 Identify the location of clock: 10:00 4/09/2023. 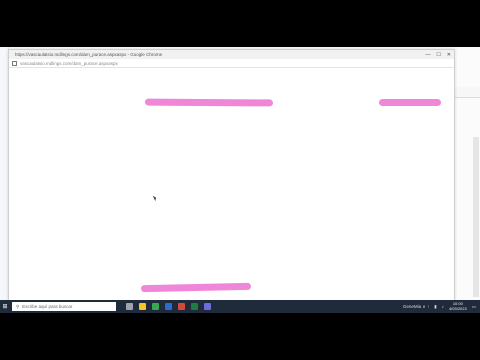
(457, 306).